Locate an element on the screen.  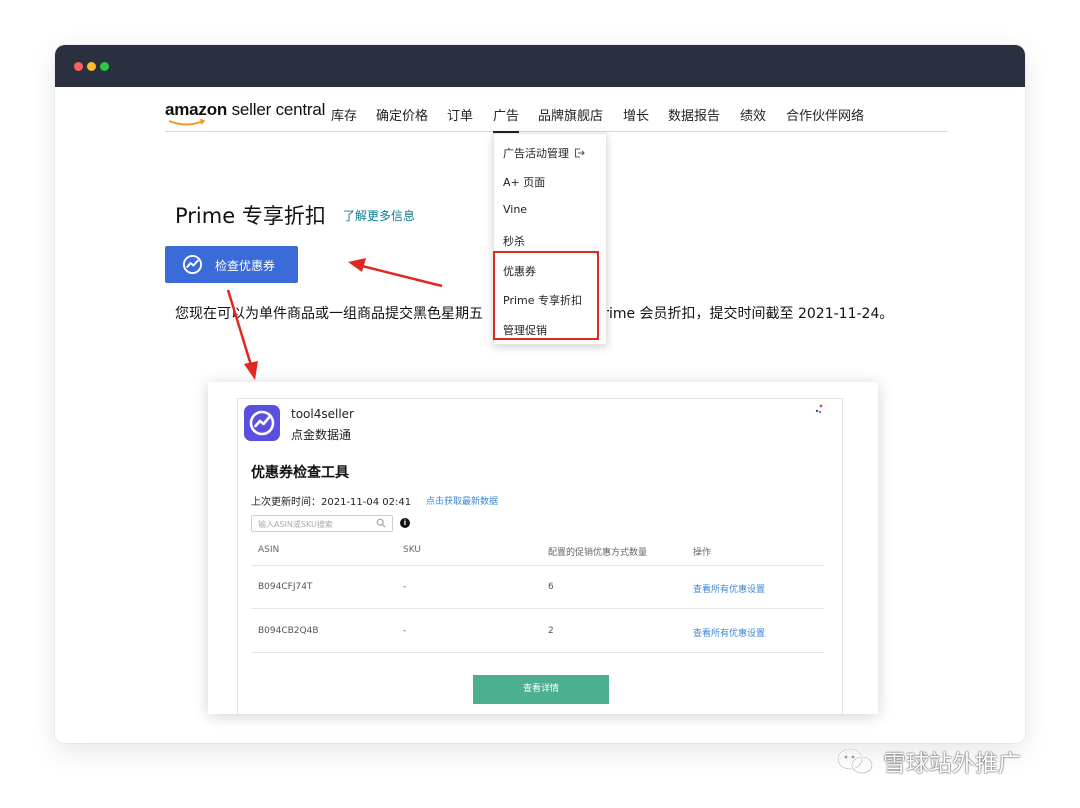
check-coupon-button: 检查优惠券 is located at coordinates (231, 264).